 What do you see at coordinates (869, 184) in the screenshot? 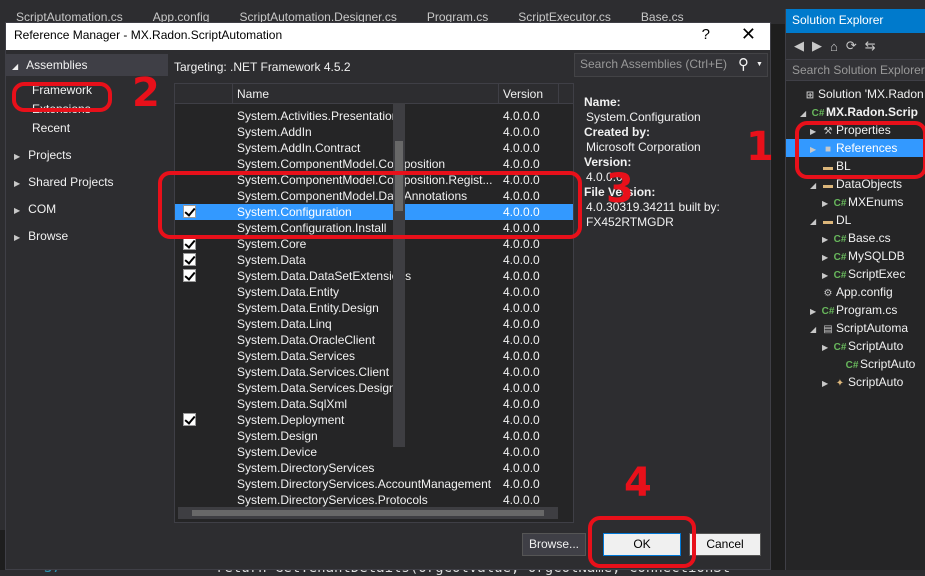
I see `tree-item-label: DataObjects` at bounding box center [869, 184].